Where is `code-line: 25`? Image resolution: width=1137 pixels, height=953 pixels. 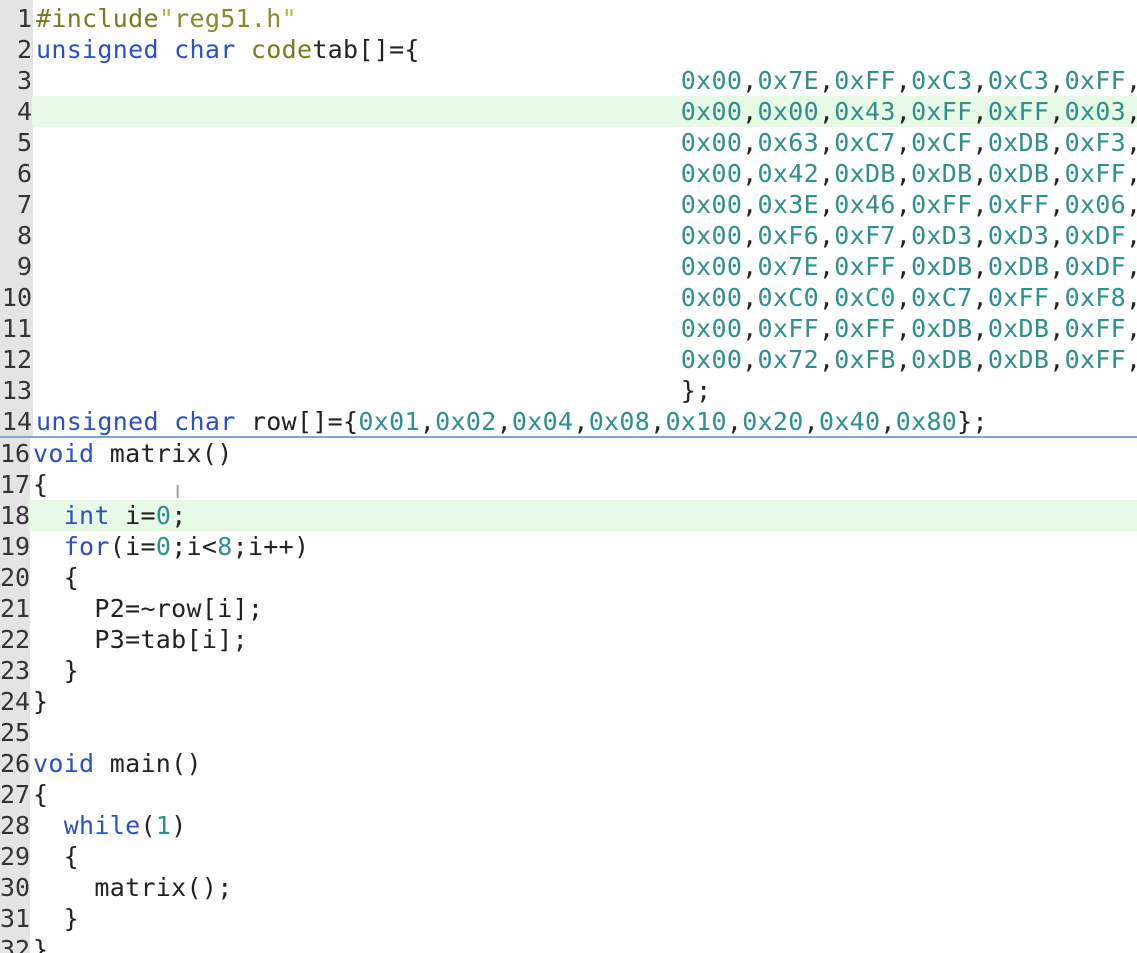 code-line: 25 is located at coordinates (568, 732).